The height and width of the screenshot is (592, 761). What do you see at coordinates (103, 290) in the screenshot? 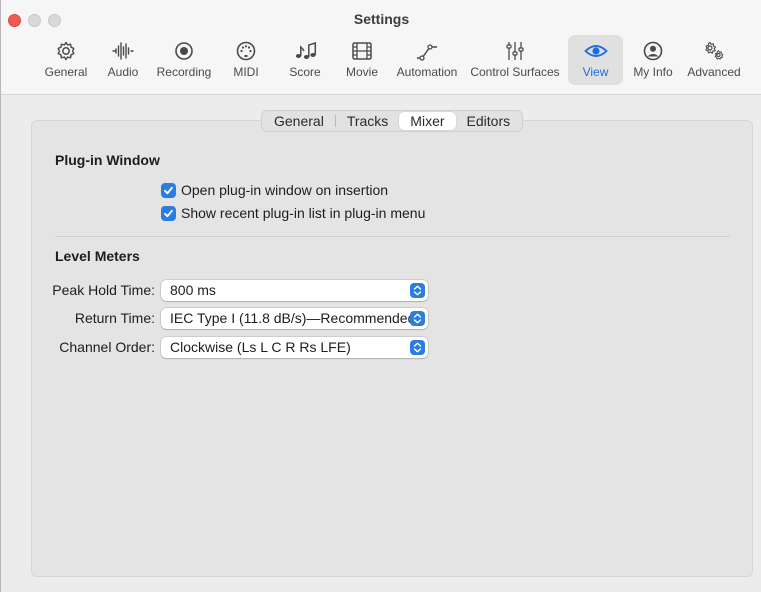
I see `peak-hold-time-label: Peak Hold Time:` at bounding box center [103, 290].